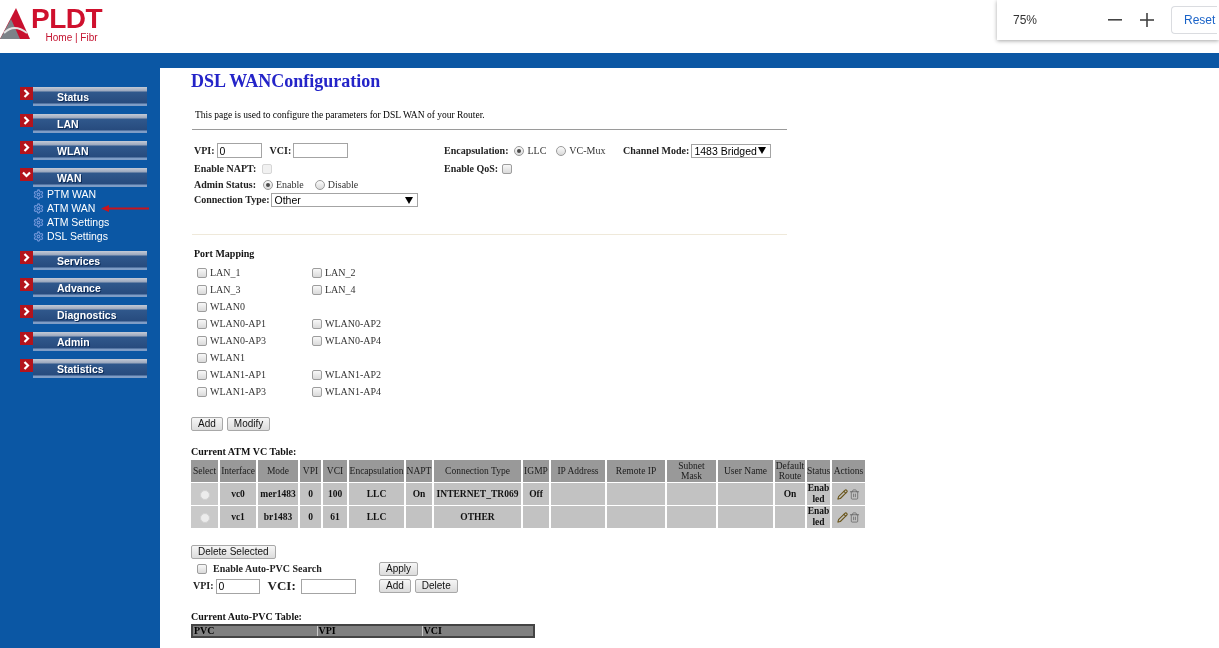 The image size is (1219, 648). Describe the element at coordinates (90, 260) in the screenshot. I see `sidebar-item: Services` at that location.